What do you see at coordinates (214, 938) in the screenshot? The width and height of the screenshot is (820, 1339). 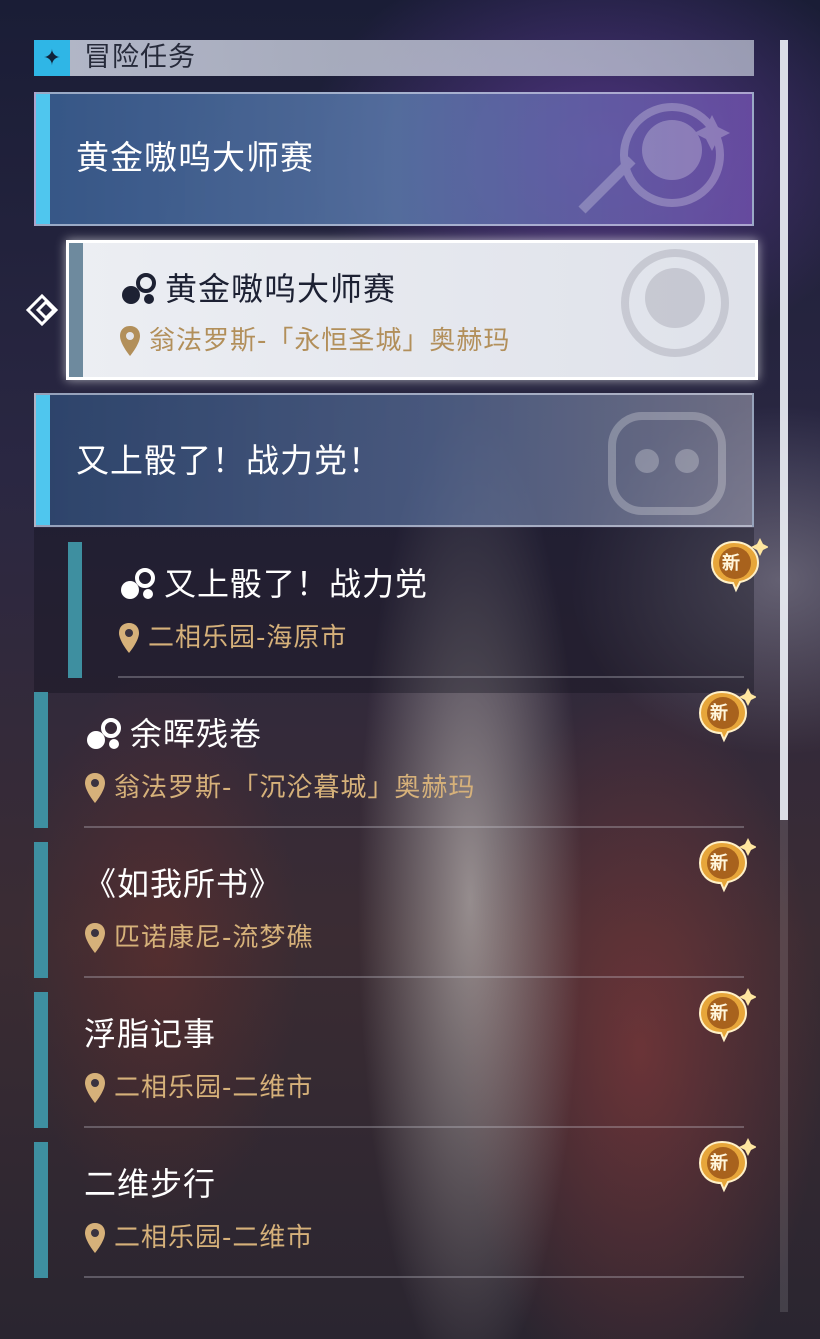 I see `quest-location: 匹诺康尼-流梦礁` at bounding box center [214, 938].